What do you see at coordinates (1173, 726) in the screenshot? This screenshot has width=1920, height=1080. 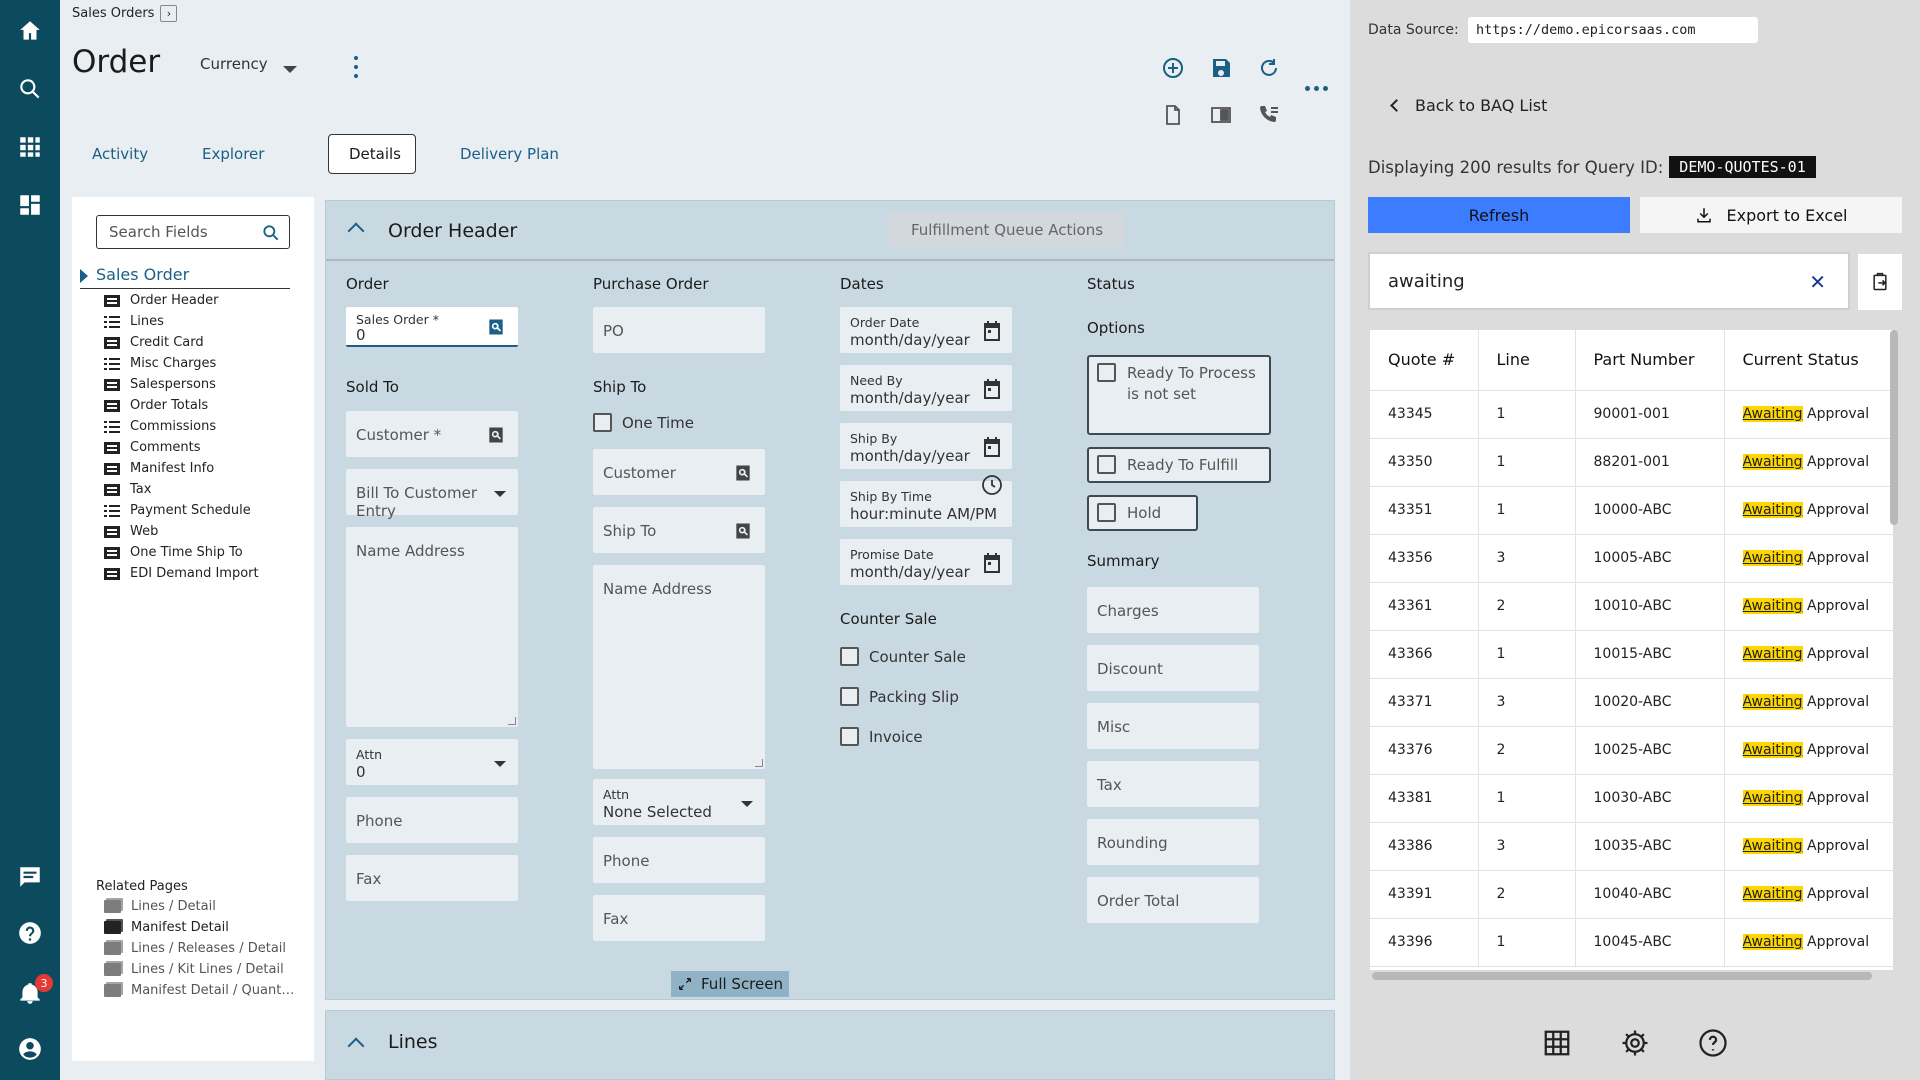 I see `summary-misc-field: Misc` at bounding box center [1173, 726].